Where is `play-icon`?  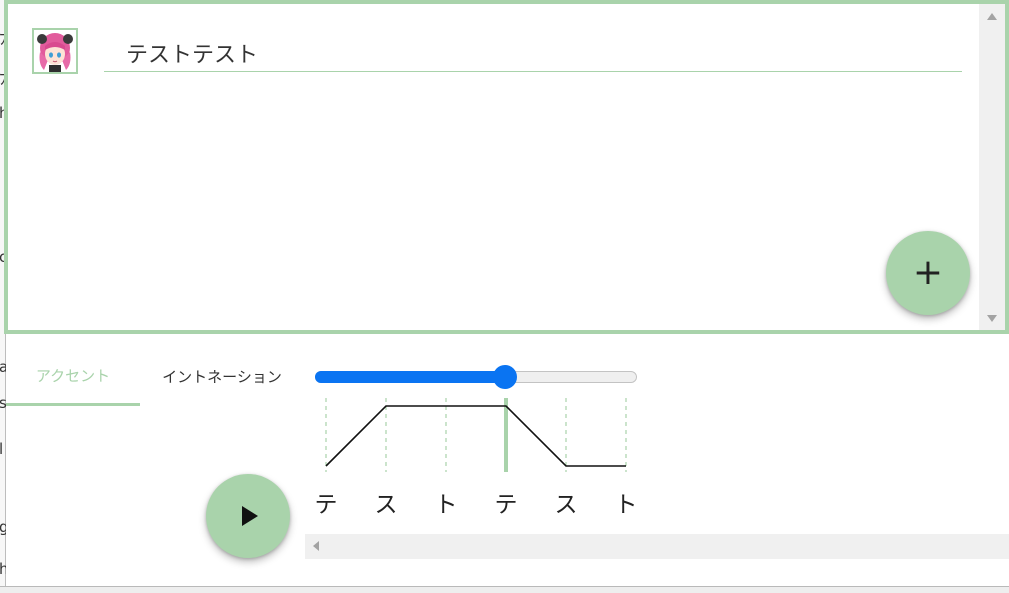
play-icon is located at coordinates (250, 516).